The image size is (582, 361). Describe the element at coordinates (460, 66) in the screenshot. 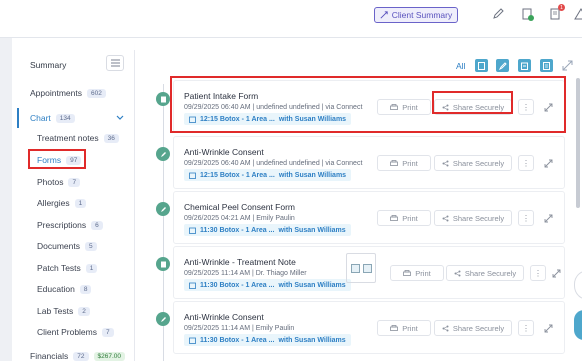

I see `filter-all: All` at that location.